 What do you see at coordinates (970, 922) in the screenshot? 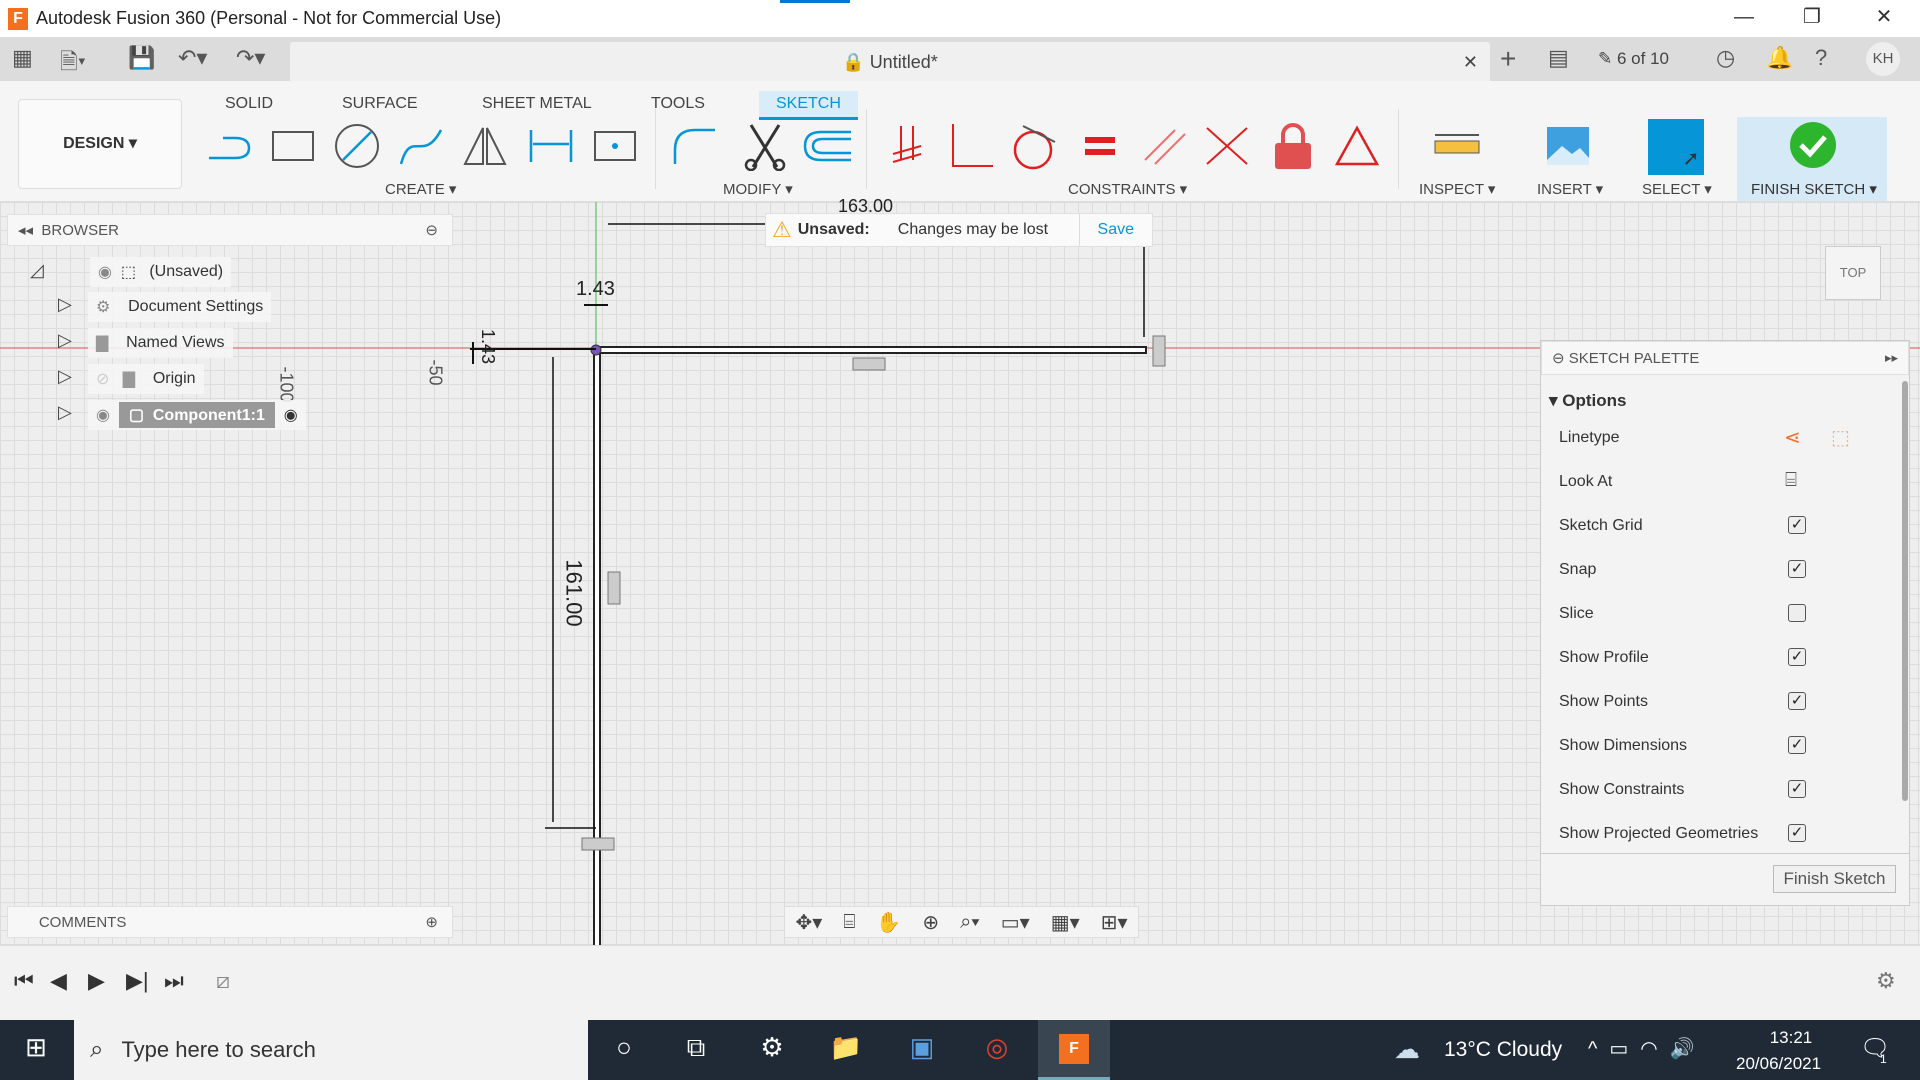
I see `fit-icon: ⌕▾` at bounding box center [970, 922].